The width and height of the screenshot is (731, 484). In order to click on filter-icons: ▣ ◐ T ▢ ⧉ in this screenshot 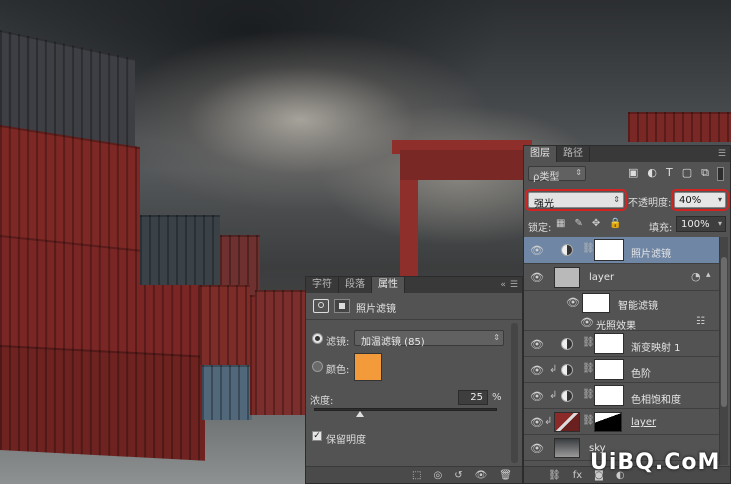, I will do `click(668, 173)`.